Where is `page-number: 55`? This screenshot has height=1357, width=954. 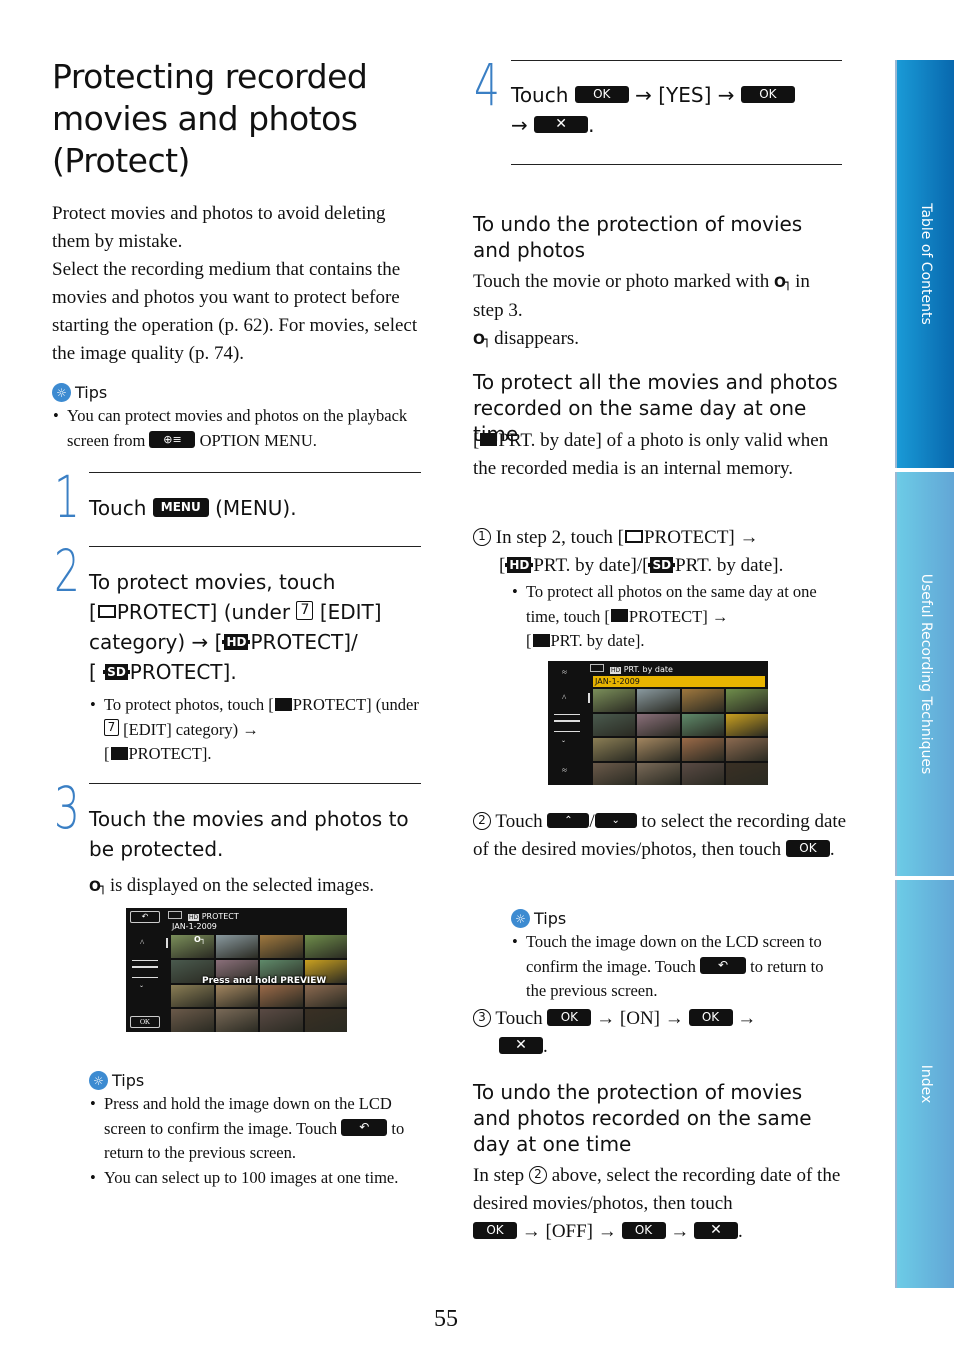
page-number: 55 is located at coordinates (446, 1319).